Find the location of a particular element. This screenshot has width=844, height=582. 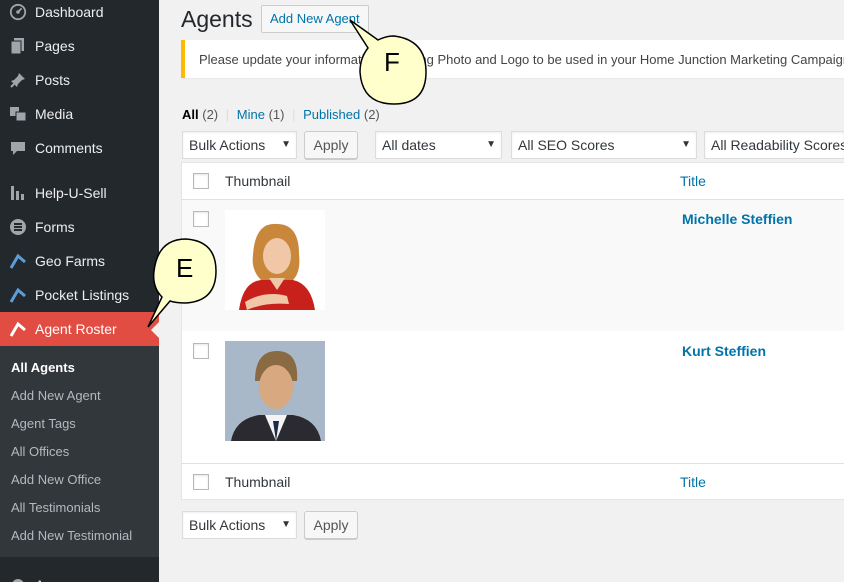

menu-label: Media is located at coordinates (54, 114).